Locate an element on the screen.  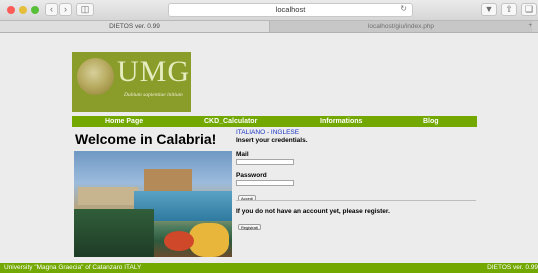
calabria-photo is located at coordinates (153, 204).